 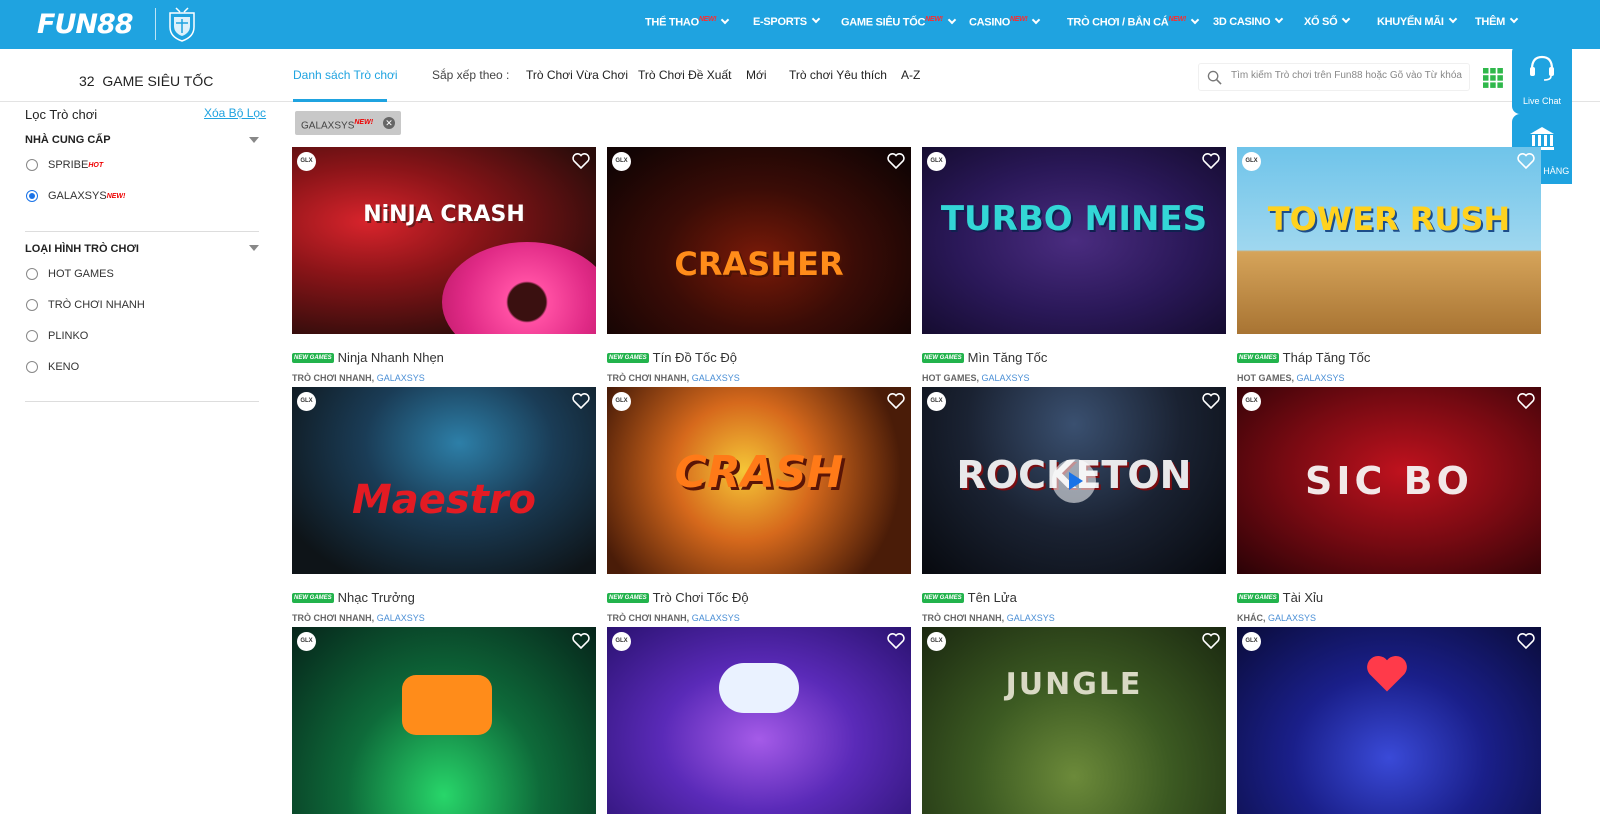 I want to click on section-divider, so click(x=142, y=231).